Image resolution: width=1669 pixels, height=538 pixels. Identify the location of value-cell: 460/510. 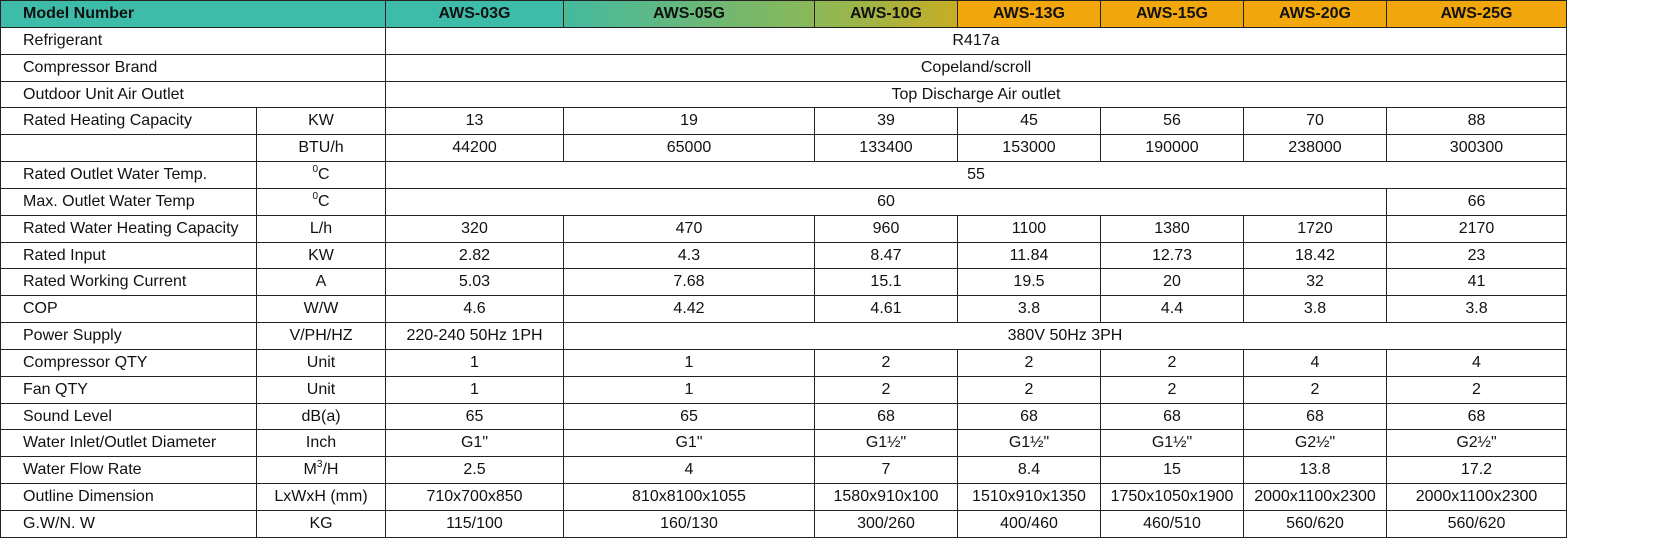
(1172, 523).